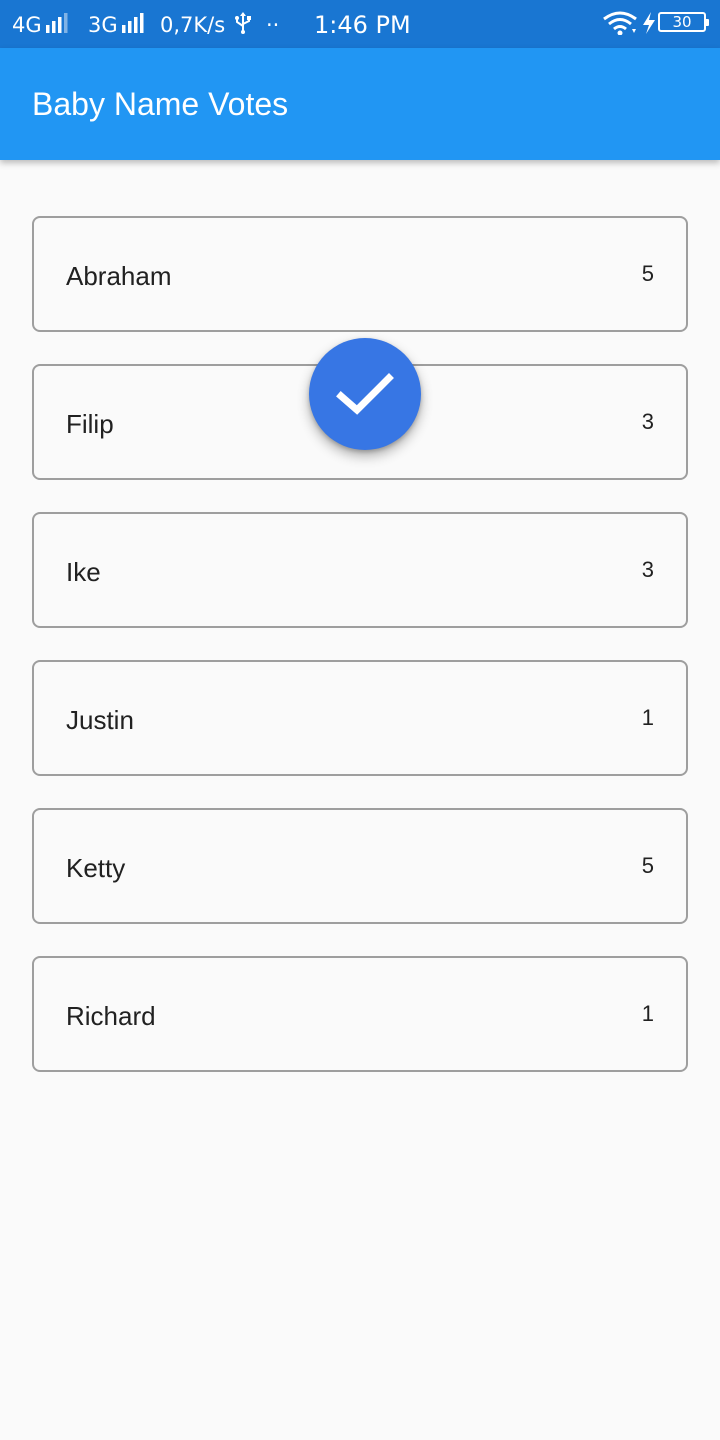  Describe the element at coordinates (96, 868) in the screenshot. I see `baby-name: Ketty` at that location.